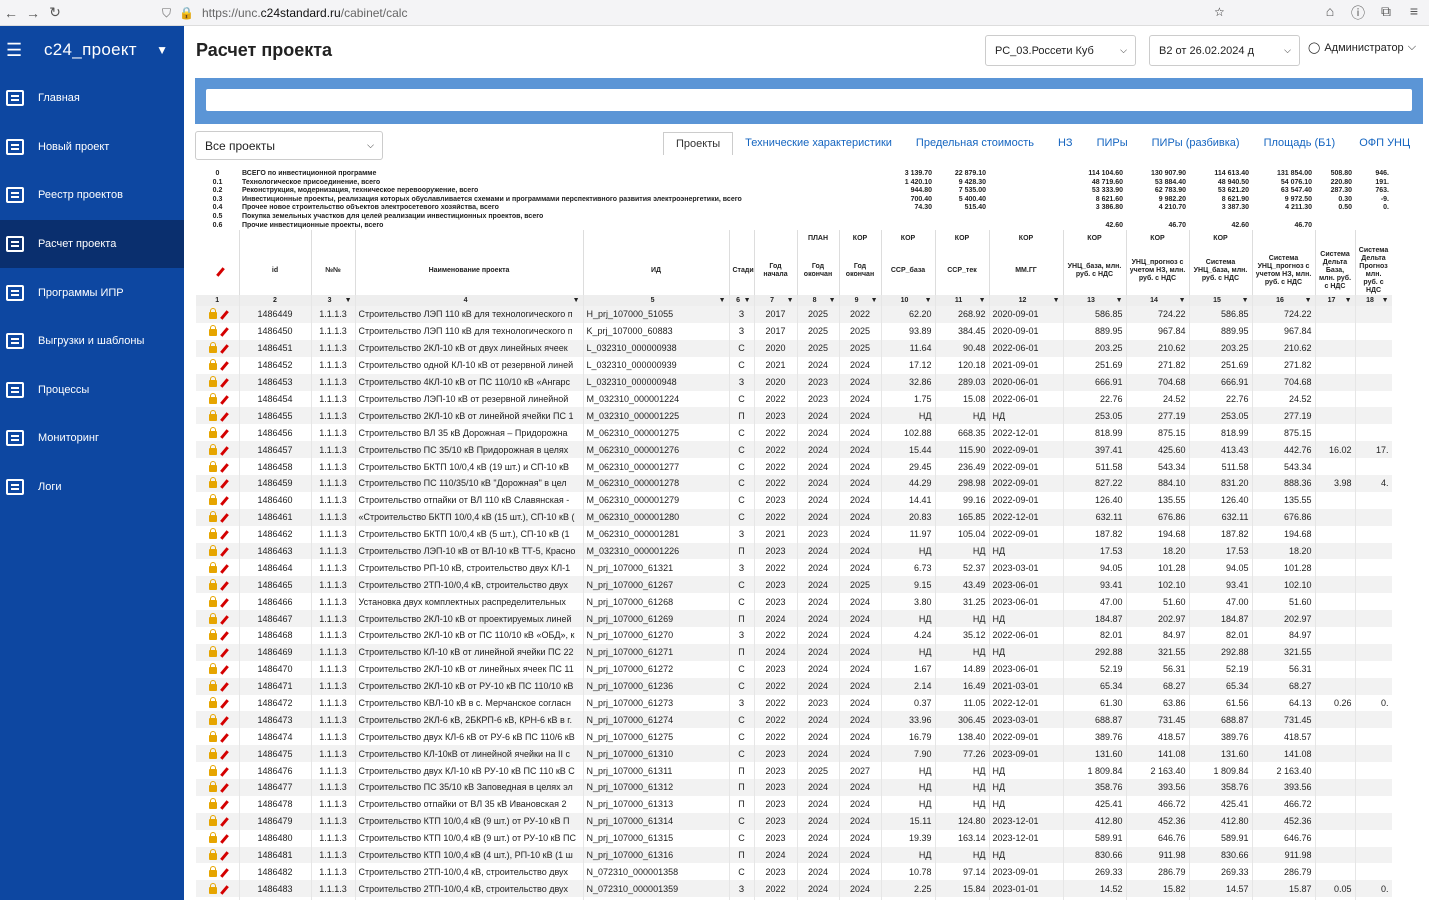 Image resolution: width=1429 pixels, height=900 pixels. What do you see at coordinates (218, 271) in the screenshot?
I see `edit-all-icon` at bounding box center [218, 271].